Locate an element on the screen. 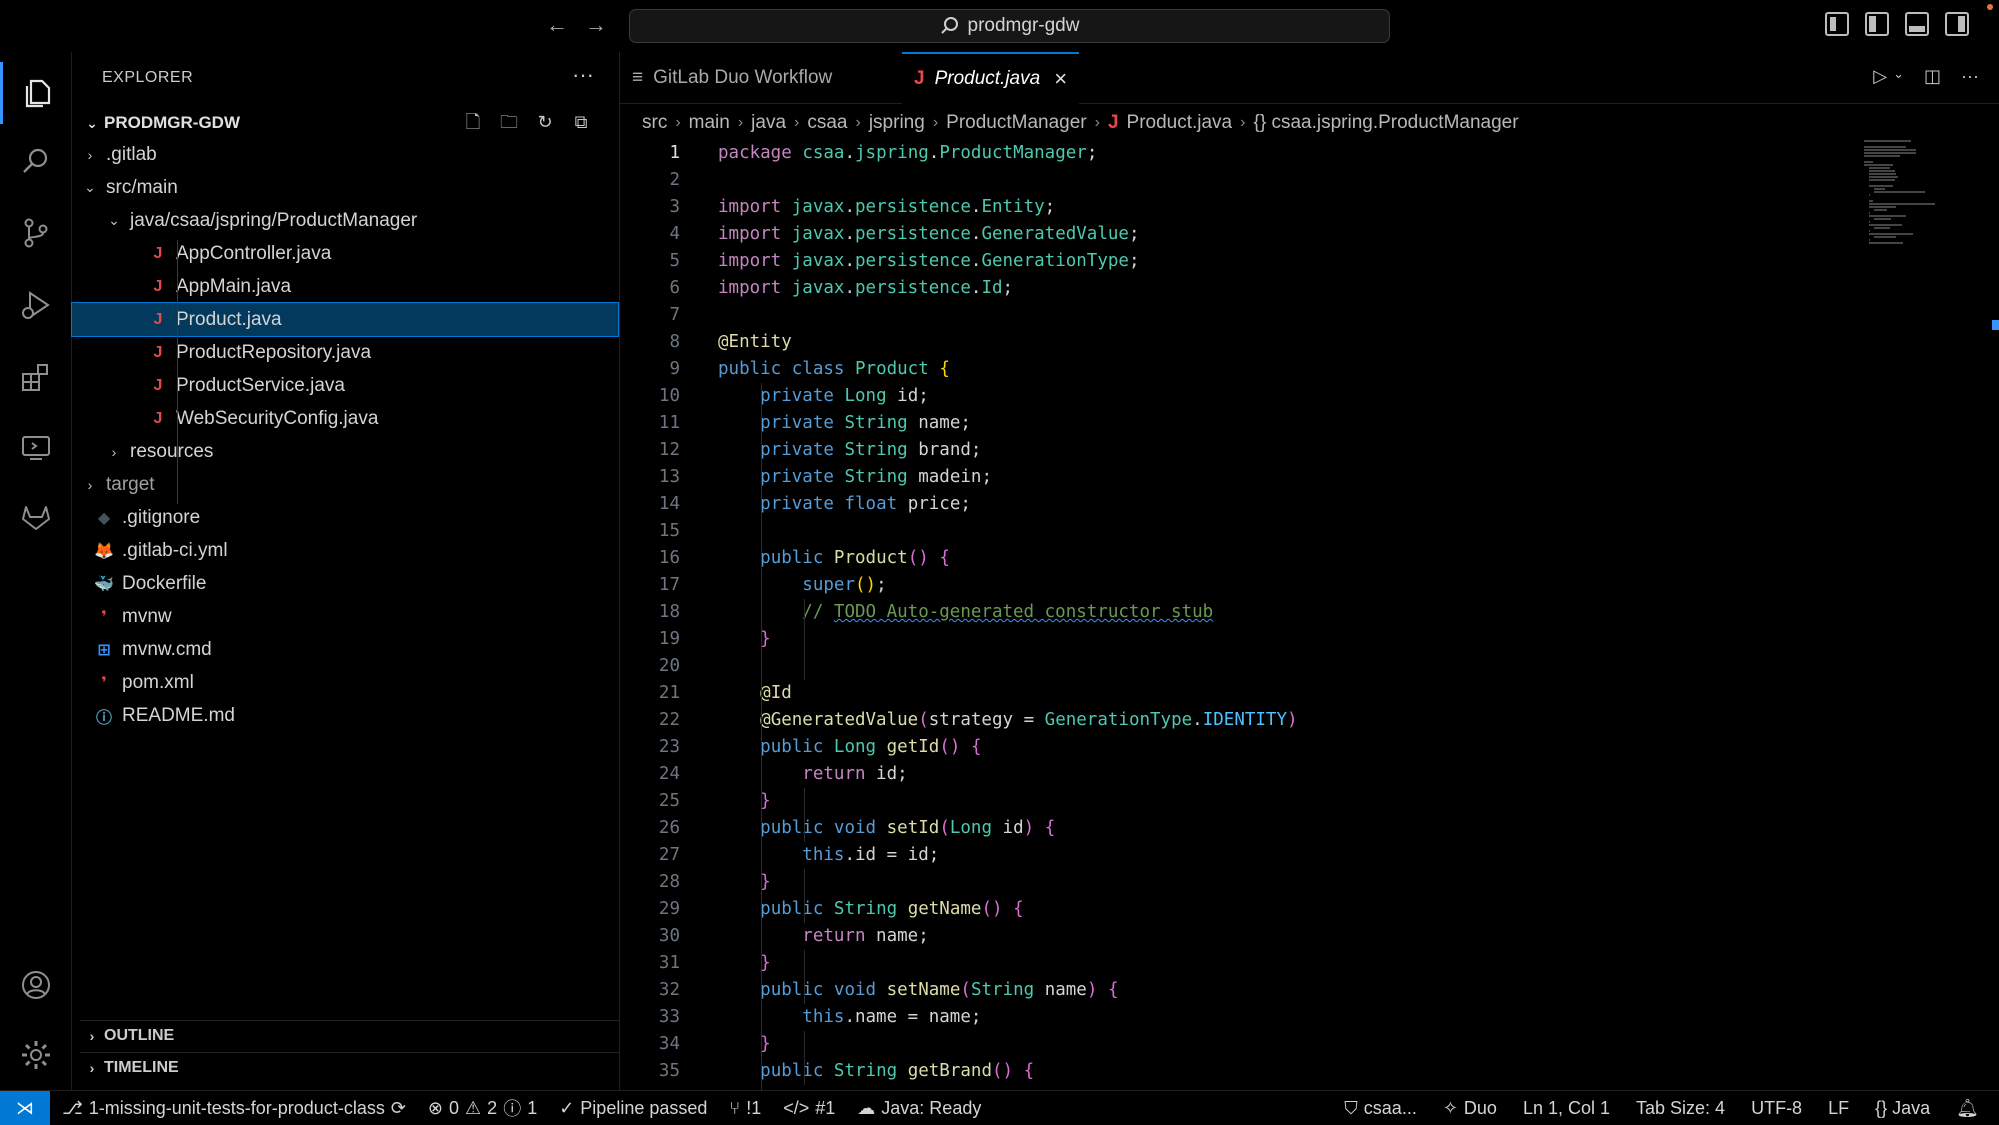 This screenshot has width=1999, height=1125. tree-item: 🦊 .gitlab-ci.yml is located at coordinates (345, 550).